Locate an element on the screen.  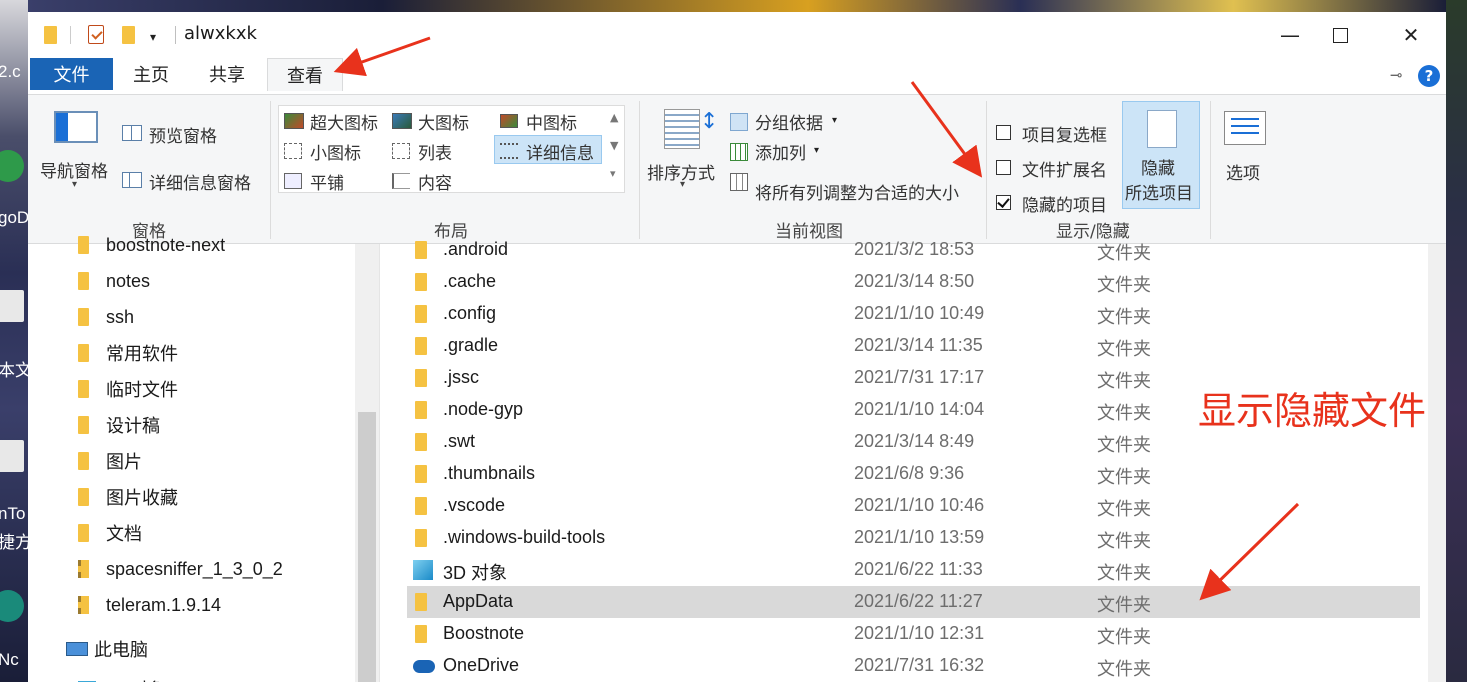
arrow-to-hidden-items is located at coordinates (946, 129).